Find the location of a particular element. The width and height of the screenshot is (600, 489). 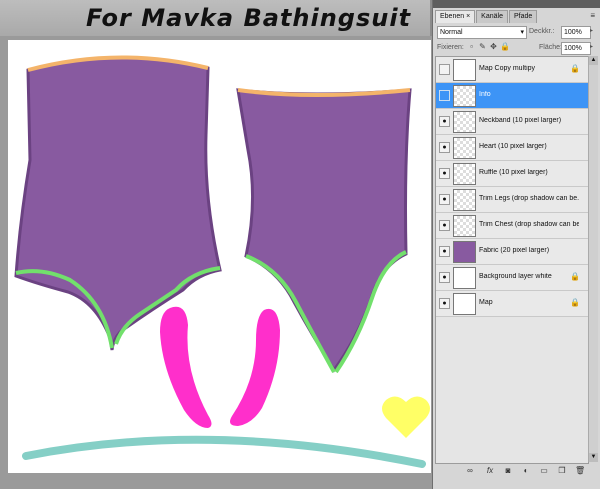

layer-row-background: ● Background layer white 🔒 is located at coordinates (512, 278).